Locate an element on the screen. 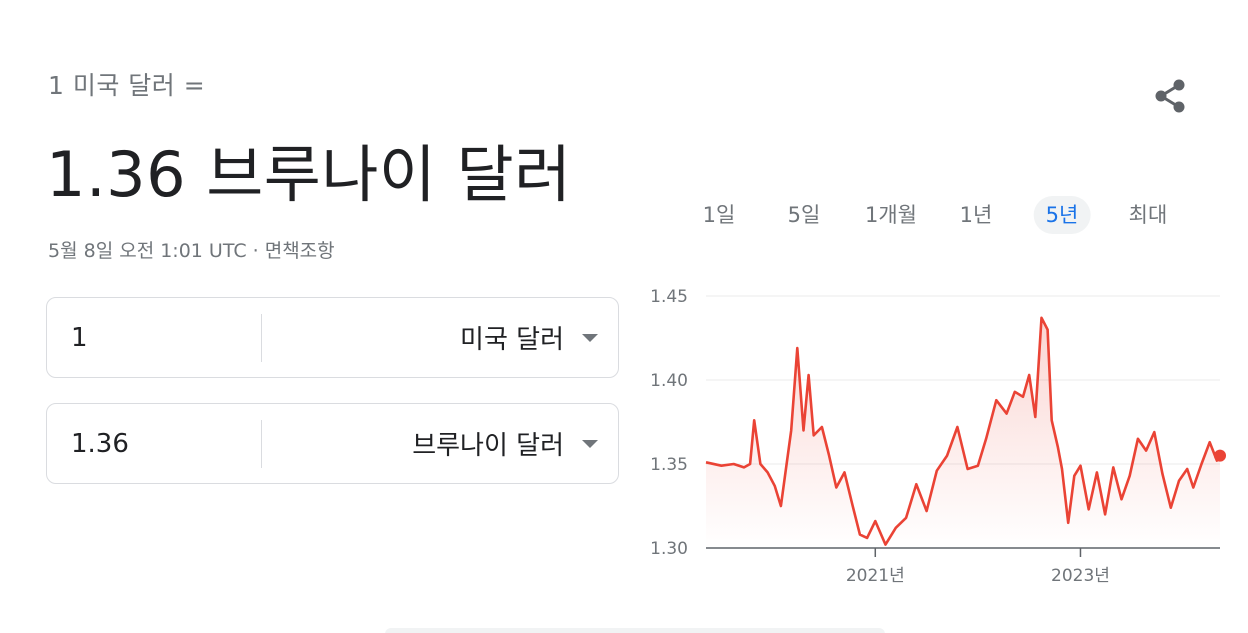 The height and width of the screenshot is (633, 1248). x-tick-label: 2023년 is located at coordinates (1080, 576).